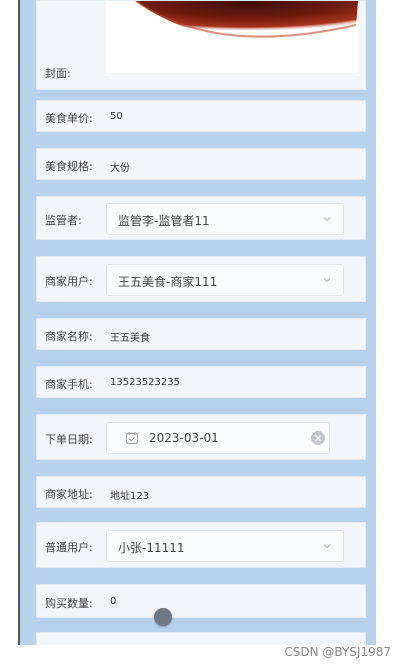 The image size is (405, 669). I want to click on normal-user-row: 普通用户: 小张-11111, so click(201, 545).